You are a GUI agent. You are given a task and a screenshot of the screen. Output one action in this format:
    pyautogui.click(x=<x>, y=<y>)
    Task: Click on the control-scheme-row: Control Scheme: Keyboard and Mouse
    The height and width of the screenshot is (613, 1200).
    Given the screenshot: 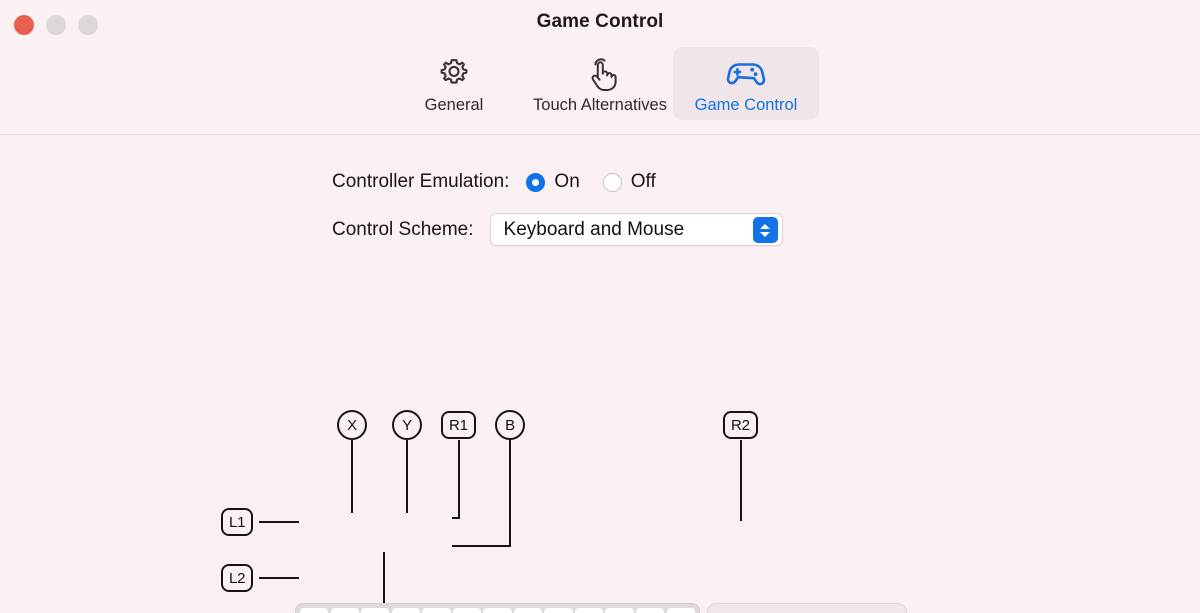 What is the action you would take?
    pyautogui.click(x=557, y=229)
    